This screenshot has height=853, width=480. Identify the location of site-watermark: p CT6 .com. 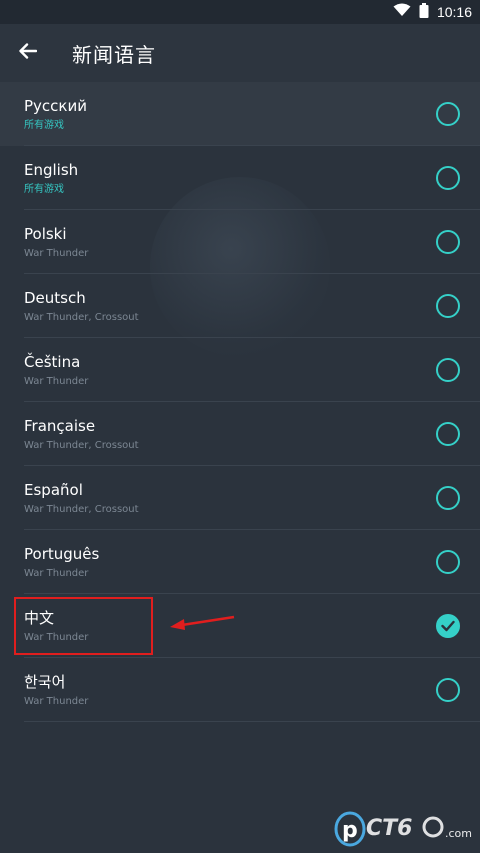
(402, 827).